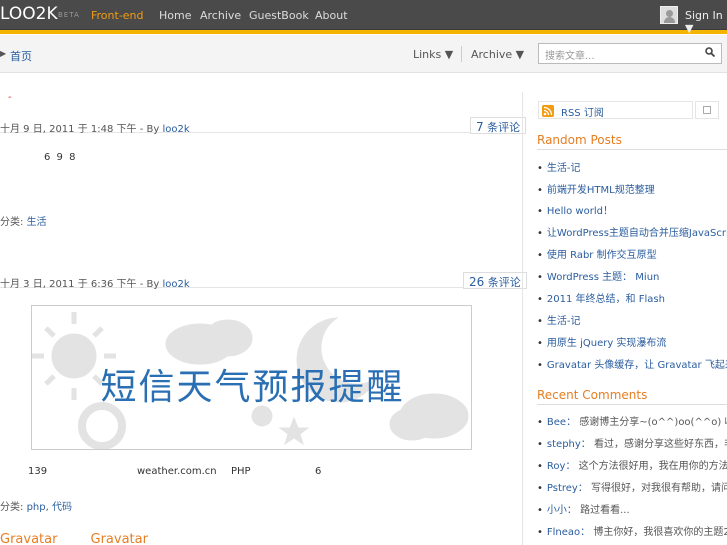 The width and height of the screenshot is (727, 545). What do you see at coordinates (68, 129) in the screenshot?
I see `post-date: 十月 9 日, 2011 于 1:48 下午` at bounding box center [68, 129].